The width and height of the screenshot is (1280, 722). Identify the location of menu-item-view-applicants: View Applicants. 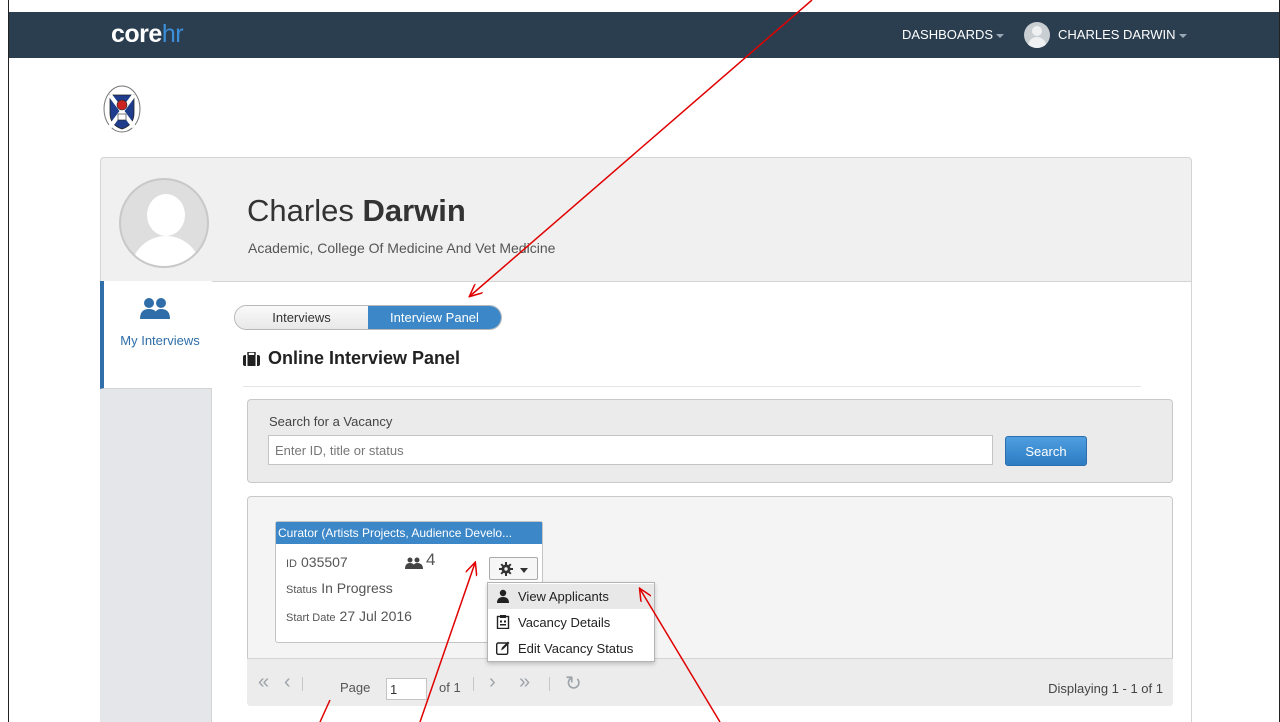
(571, 596).